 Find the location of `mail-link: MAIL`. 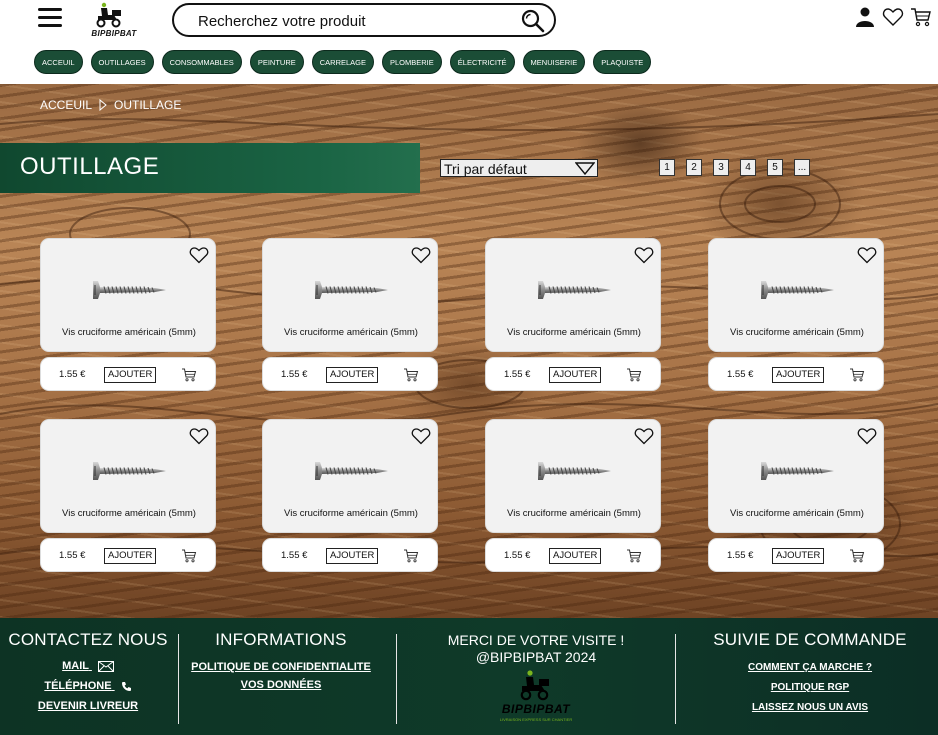

mail-link: MAIL is located at coordinates (88, 666).